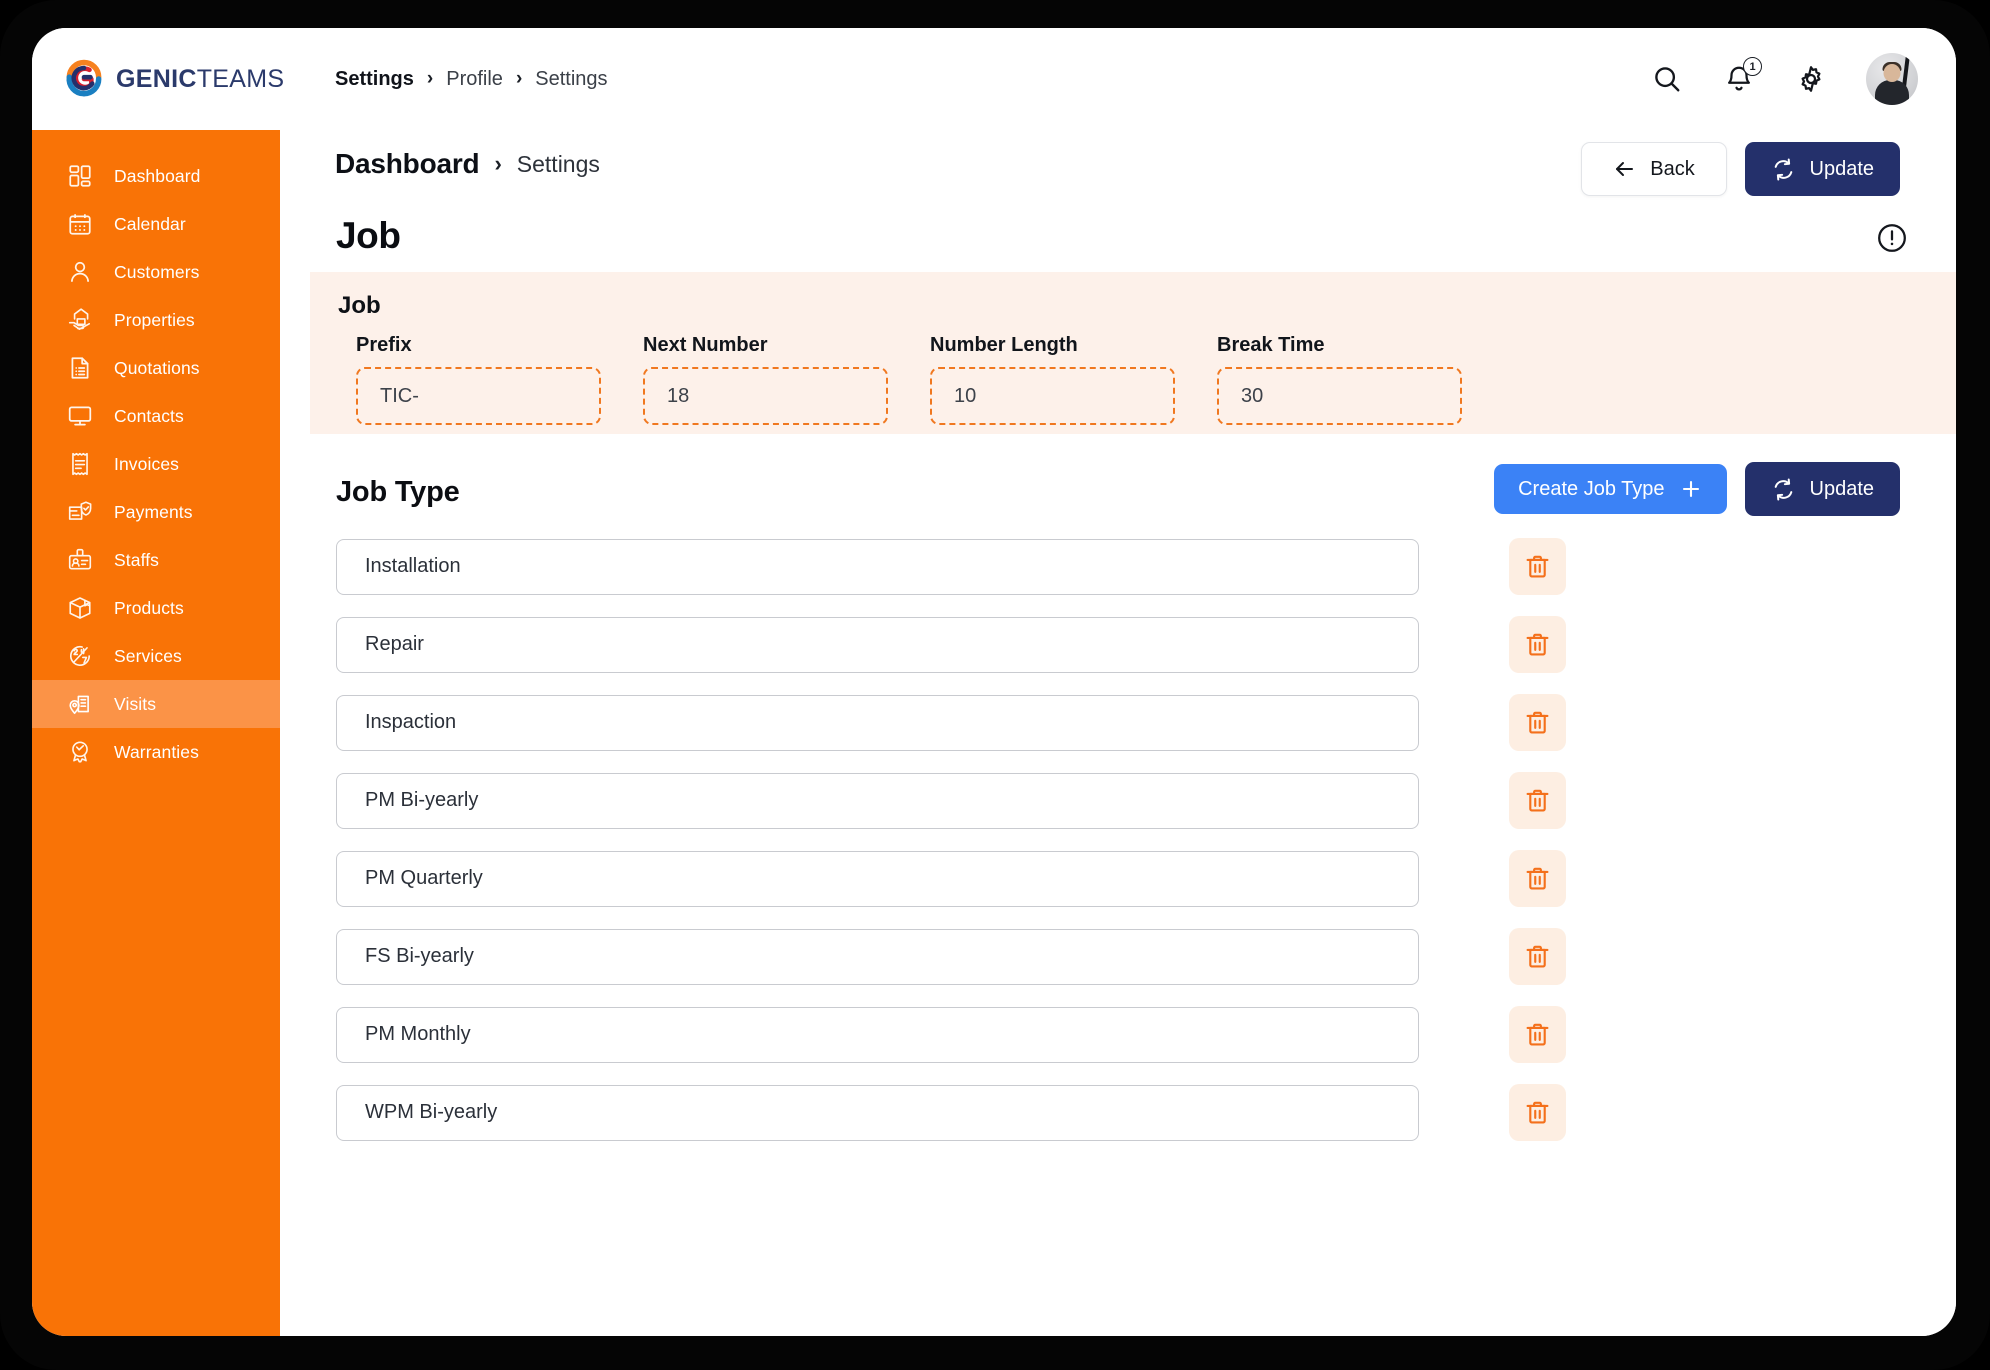 The height and width of the screenshot is (1370, 1990). Describe the element at coordinates (1892, 92) in the screenshot. I see `avatar-body` at that location.